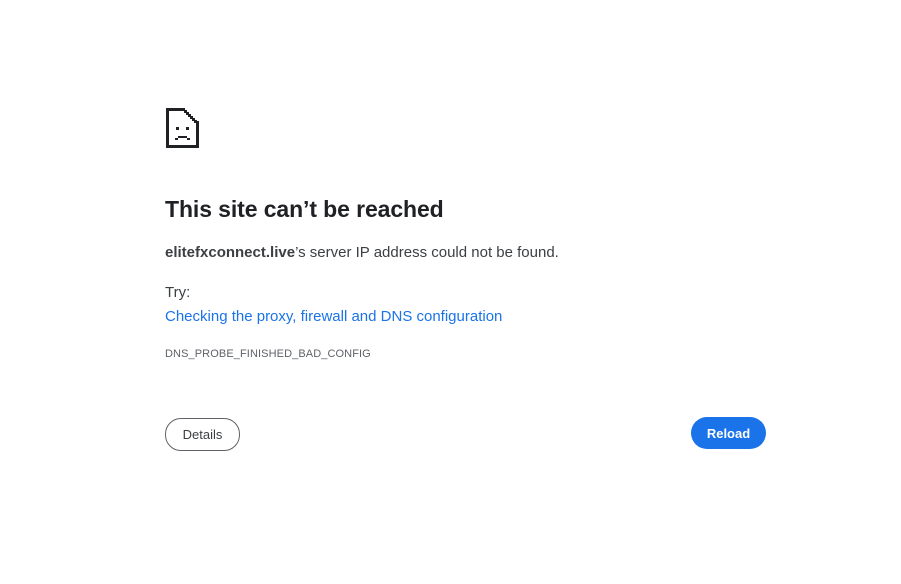 This screenshot has height=584, width=901. What do you see at coordinates (178, 292) in the screenshot?
I see `try-label: Try:` at bounding box center [178, 292].